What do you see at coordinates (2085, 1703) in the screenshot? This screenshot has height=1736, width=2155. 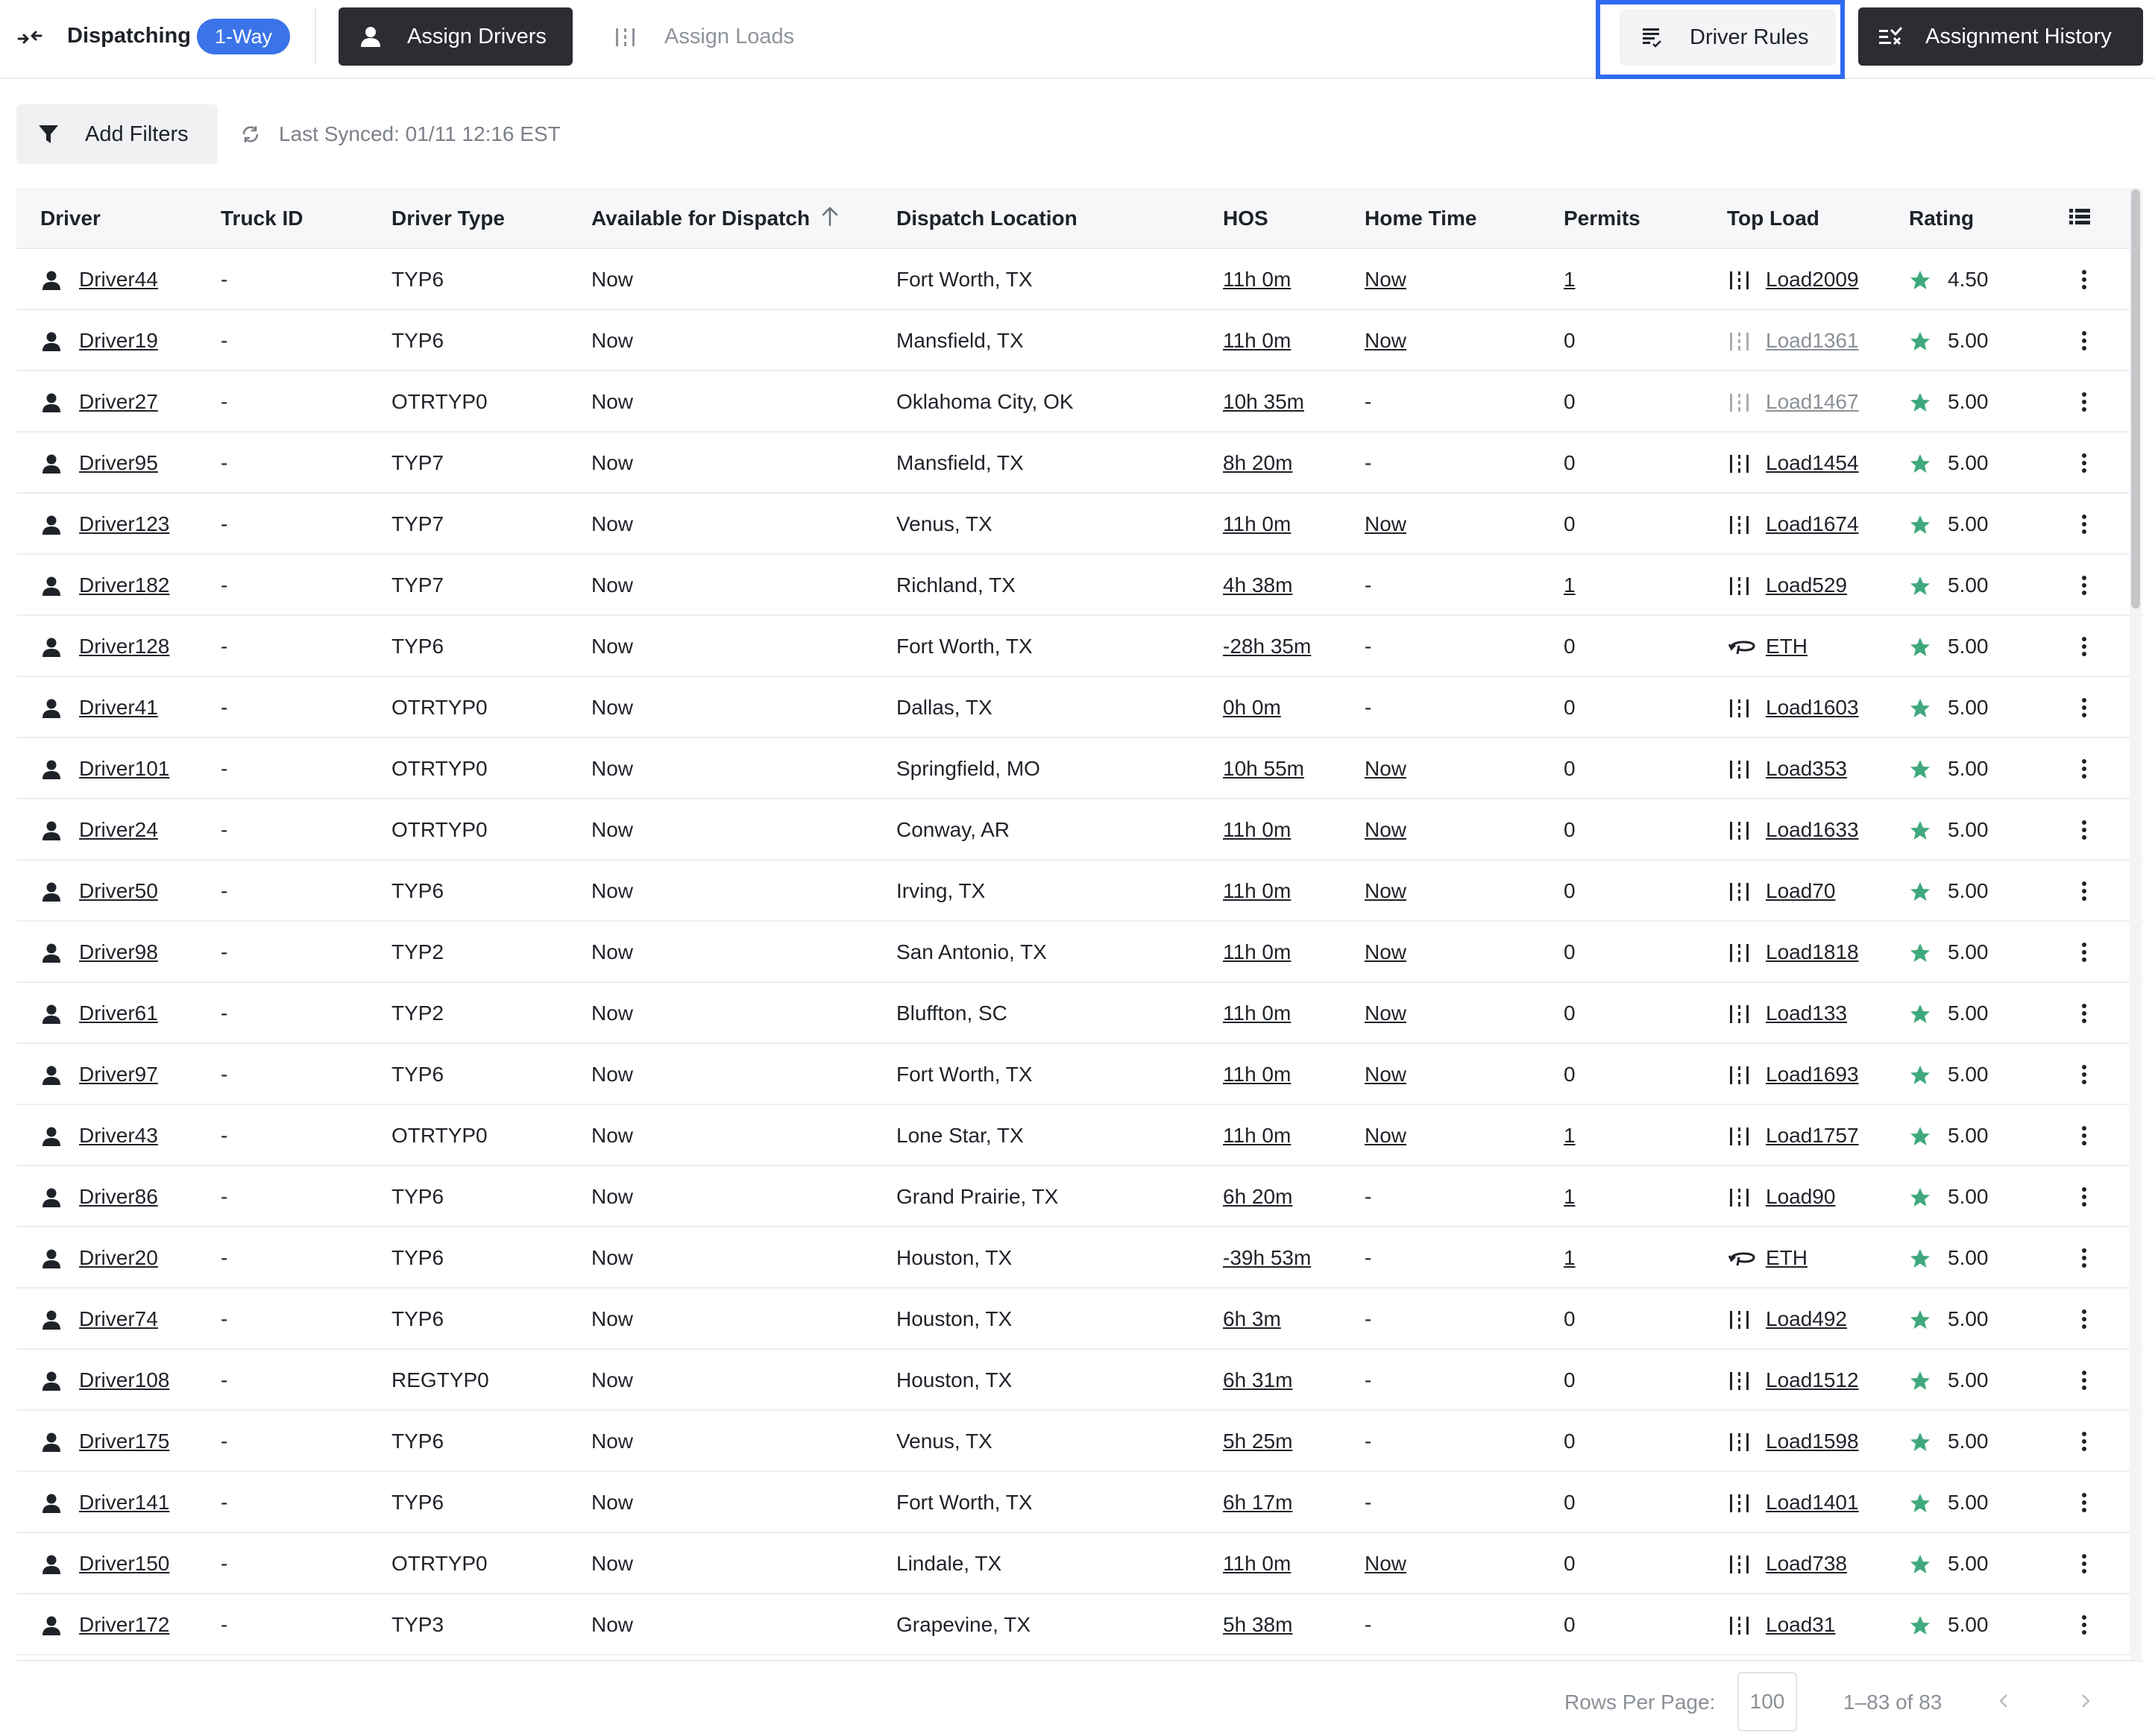 I see `chevron-right-icon` at bounding box center [2085, 1703].